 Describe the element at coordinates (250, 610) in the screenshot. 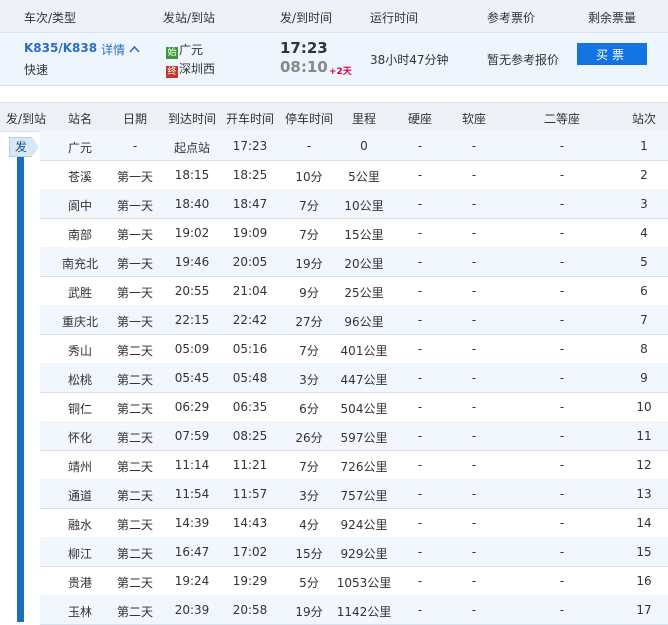

I see `stop-depart-time: 20:58` at that location.